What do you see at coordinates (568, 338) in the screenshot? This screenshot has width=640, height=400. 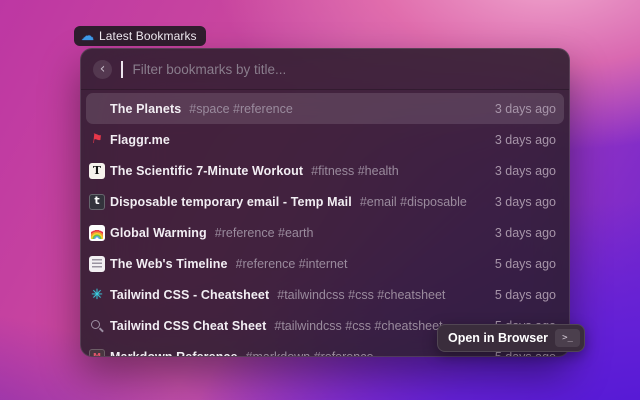 I see `terminal-key-icon: >_` at bounding box center [568, 338].